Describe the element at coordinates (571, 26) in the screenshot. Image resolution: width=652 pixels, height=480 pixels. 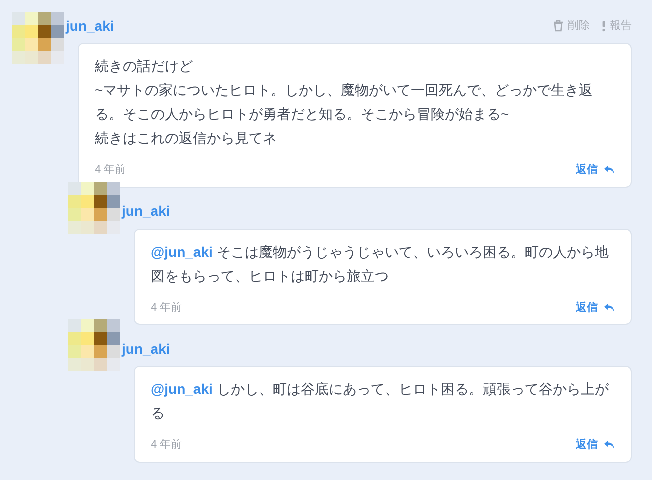
I see `delete-button: 削除` at that location.